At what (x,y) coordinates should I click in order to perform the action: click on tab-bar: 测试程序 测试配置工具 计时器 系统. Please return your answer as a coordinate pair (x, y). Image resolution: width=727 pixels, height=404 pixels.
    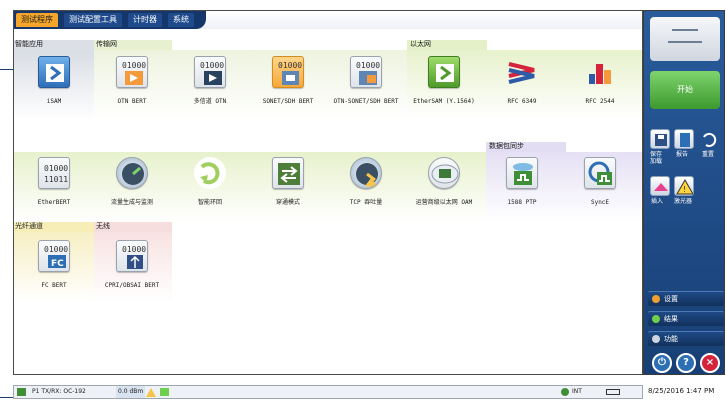
    Looking at the image, I should click on (328, 20).